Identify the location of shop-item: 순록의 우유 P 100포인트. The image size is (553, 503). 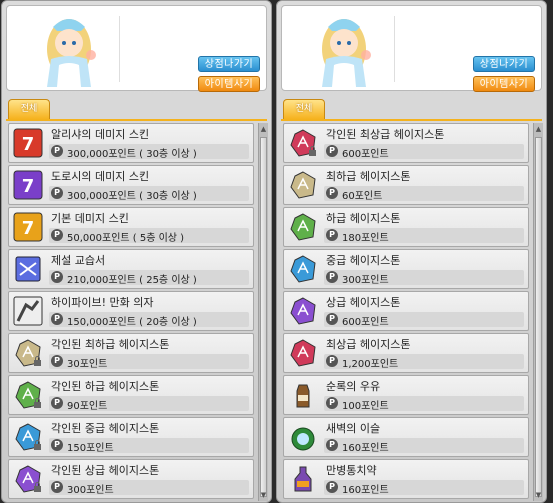
(406, 395).